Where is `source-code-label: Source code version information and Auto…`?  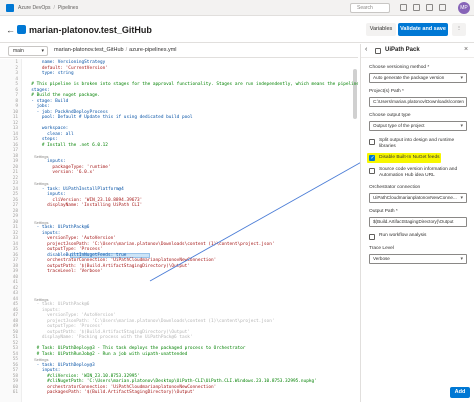
source-code-label: Source code version information and Auto… is located at coordinates (418, 172).